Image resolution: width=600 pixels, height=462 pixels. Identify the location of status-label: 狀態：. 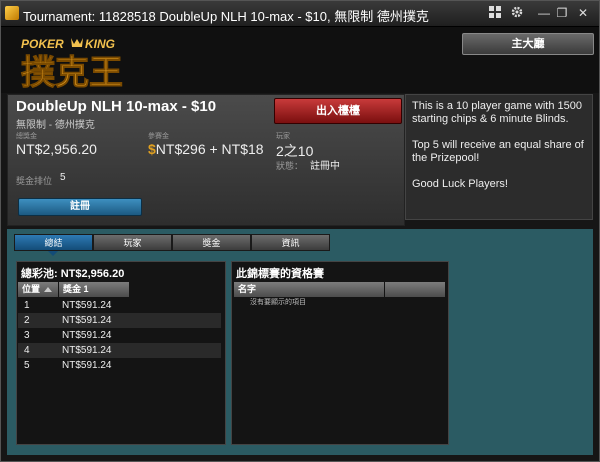
(290, 166).